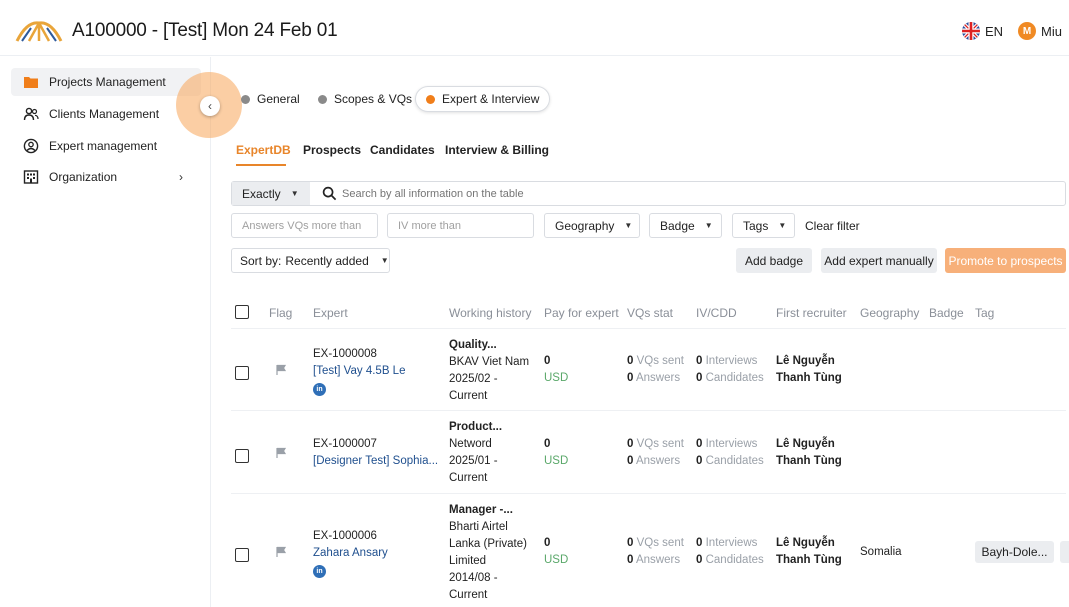 The image size is (1069, 607). What do you see at coordinates (805, 543) in the screenshot?
I see `recruiter-name: Lê Nguyễn` at bounding box center [805, 543].